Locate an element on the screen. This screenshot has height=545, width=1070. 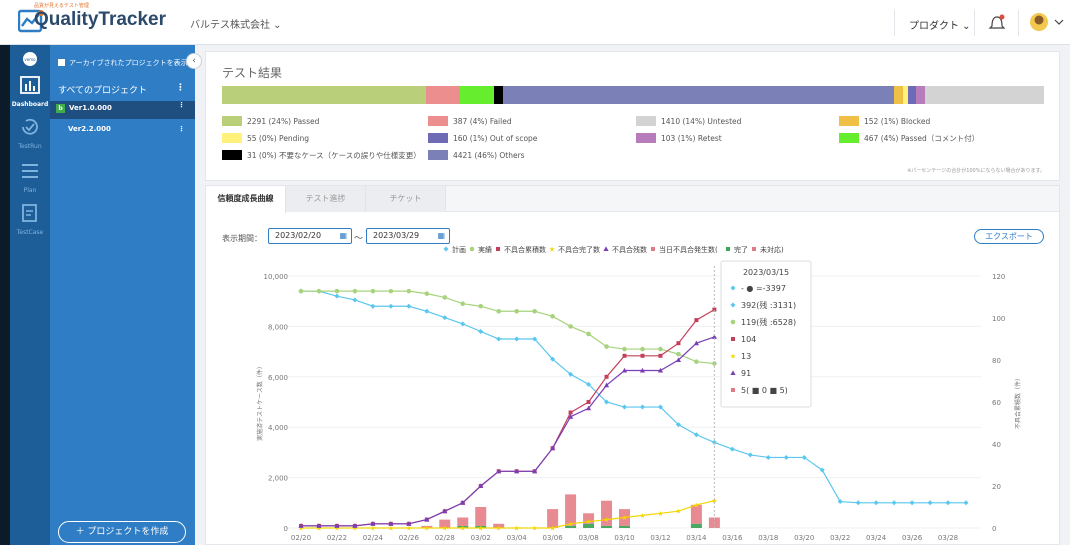
tooltip-value: - ● =-3397 is located at coordinates (763, 288).